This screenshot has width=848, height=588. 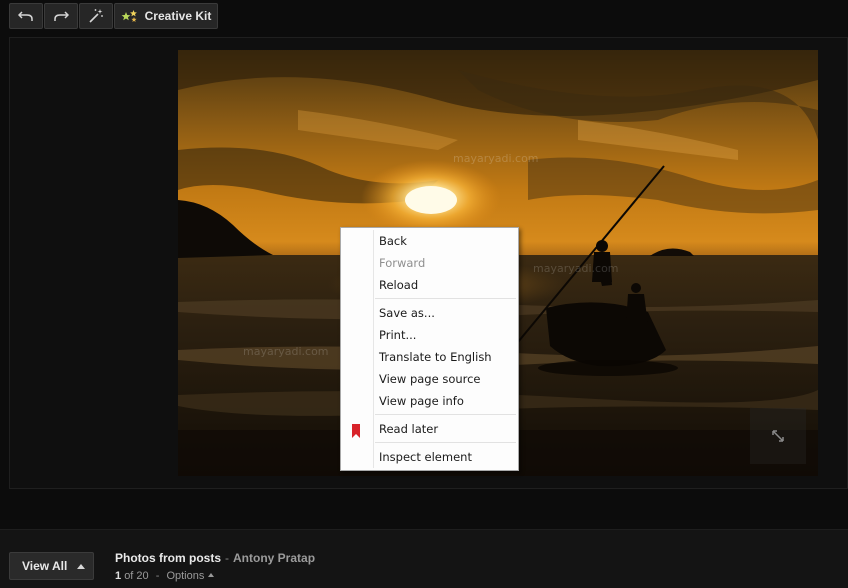 I want to click on menu-item-page-info: View page info, so click(x=421, y=401).